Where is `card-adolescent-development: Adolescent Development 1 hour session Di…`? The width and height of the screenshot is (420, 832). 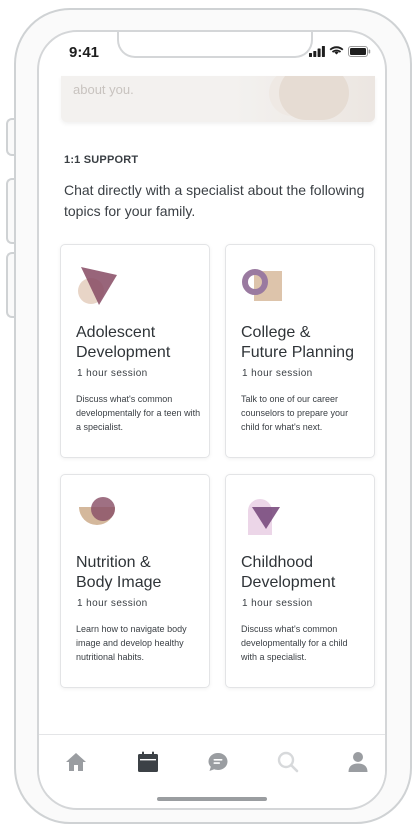
card-adolescent-development: Adolescent Development 1 hour session Di… is located at coordinates (135, 351).